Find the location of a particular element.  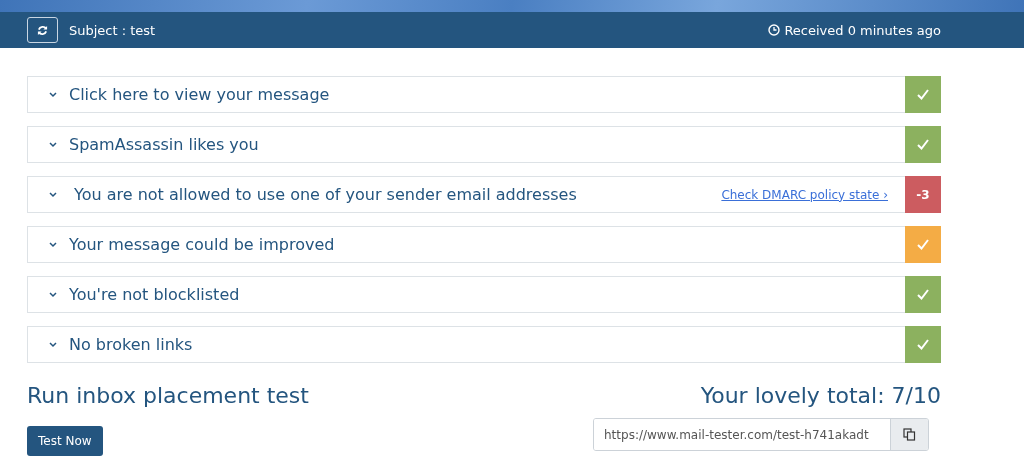

result-title: SpamAssassin likes you is located at coordinates (164, 144).